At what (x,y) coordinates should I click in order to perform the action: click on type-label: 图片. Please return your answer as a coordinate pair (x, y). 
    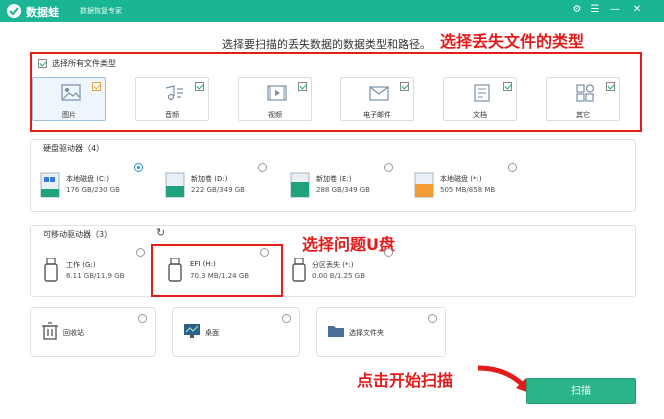
    Looking at the image, I should click on (69, 115).